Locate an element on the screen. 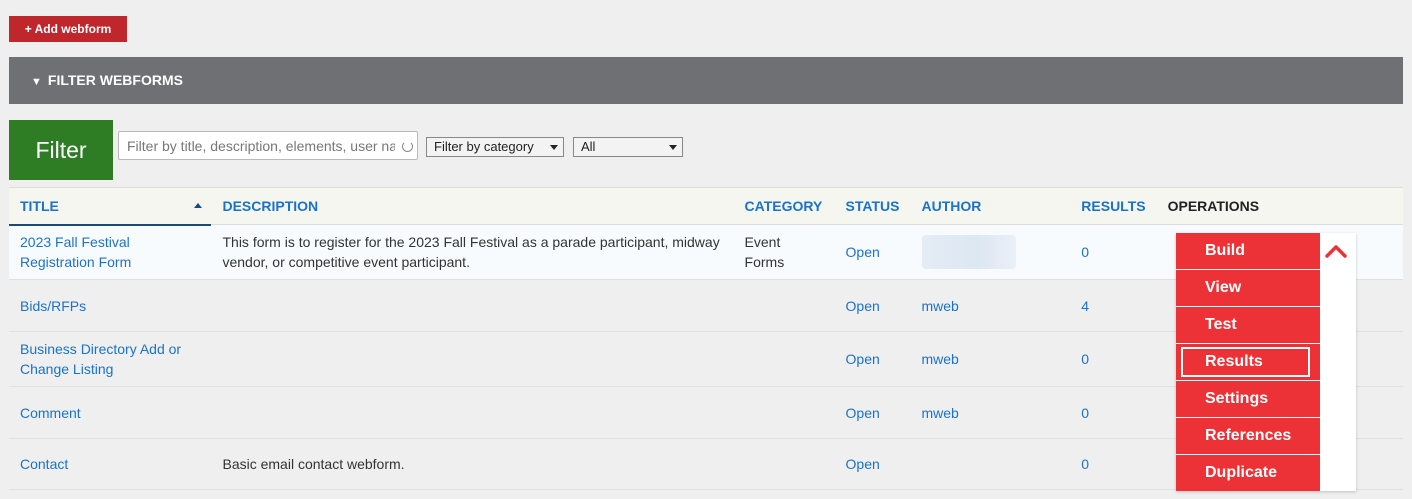 This screenshot has height=499, width=1412. operation-duplicate: Duplicate is located at coordinates (1248, 473).